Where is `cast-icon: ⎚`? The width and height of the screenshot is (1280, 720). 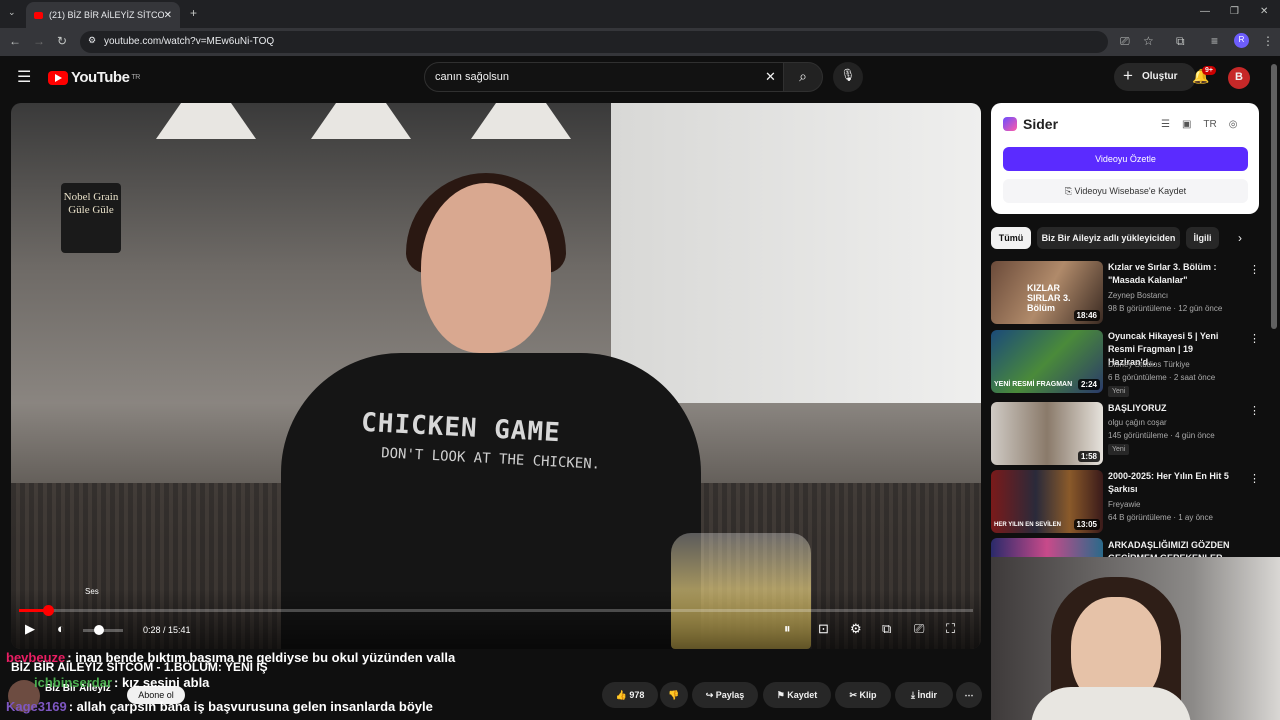
cast-icon: ⎚ is located at coordinates (919, 629).